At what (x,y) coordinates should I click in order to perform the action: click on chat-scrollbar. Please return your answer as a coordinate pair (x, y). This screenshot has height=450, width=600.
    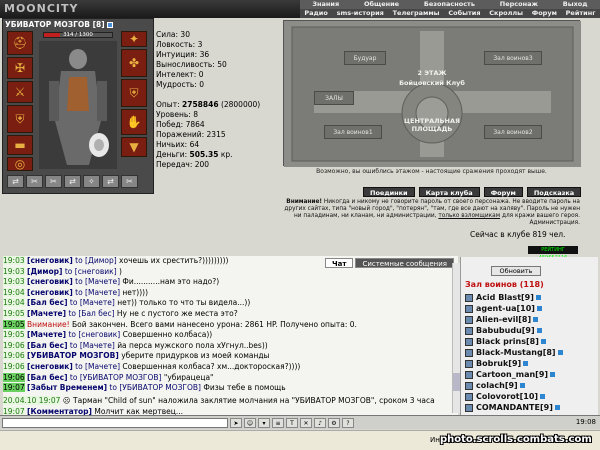
    Looking at the image, I should click on (456, 338).